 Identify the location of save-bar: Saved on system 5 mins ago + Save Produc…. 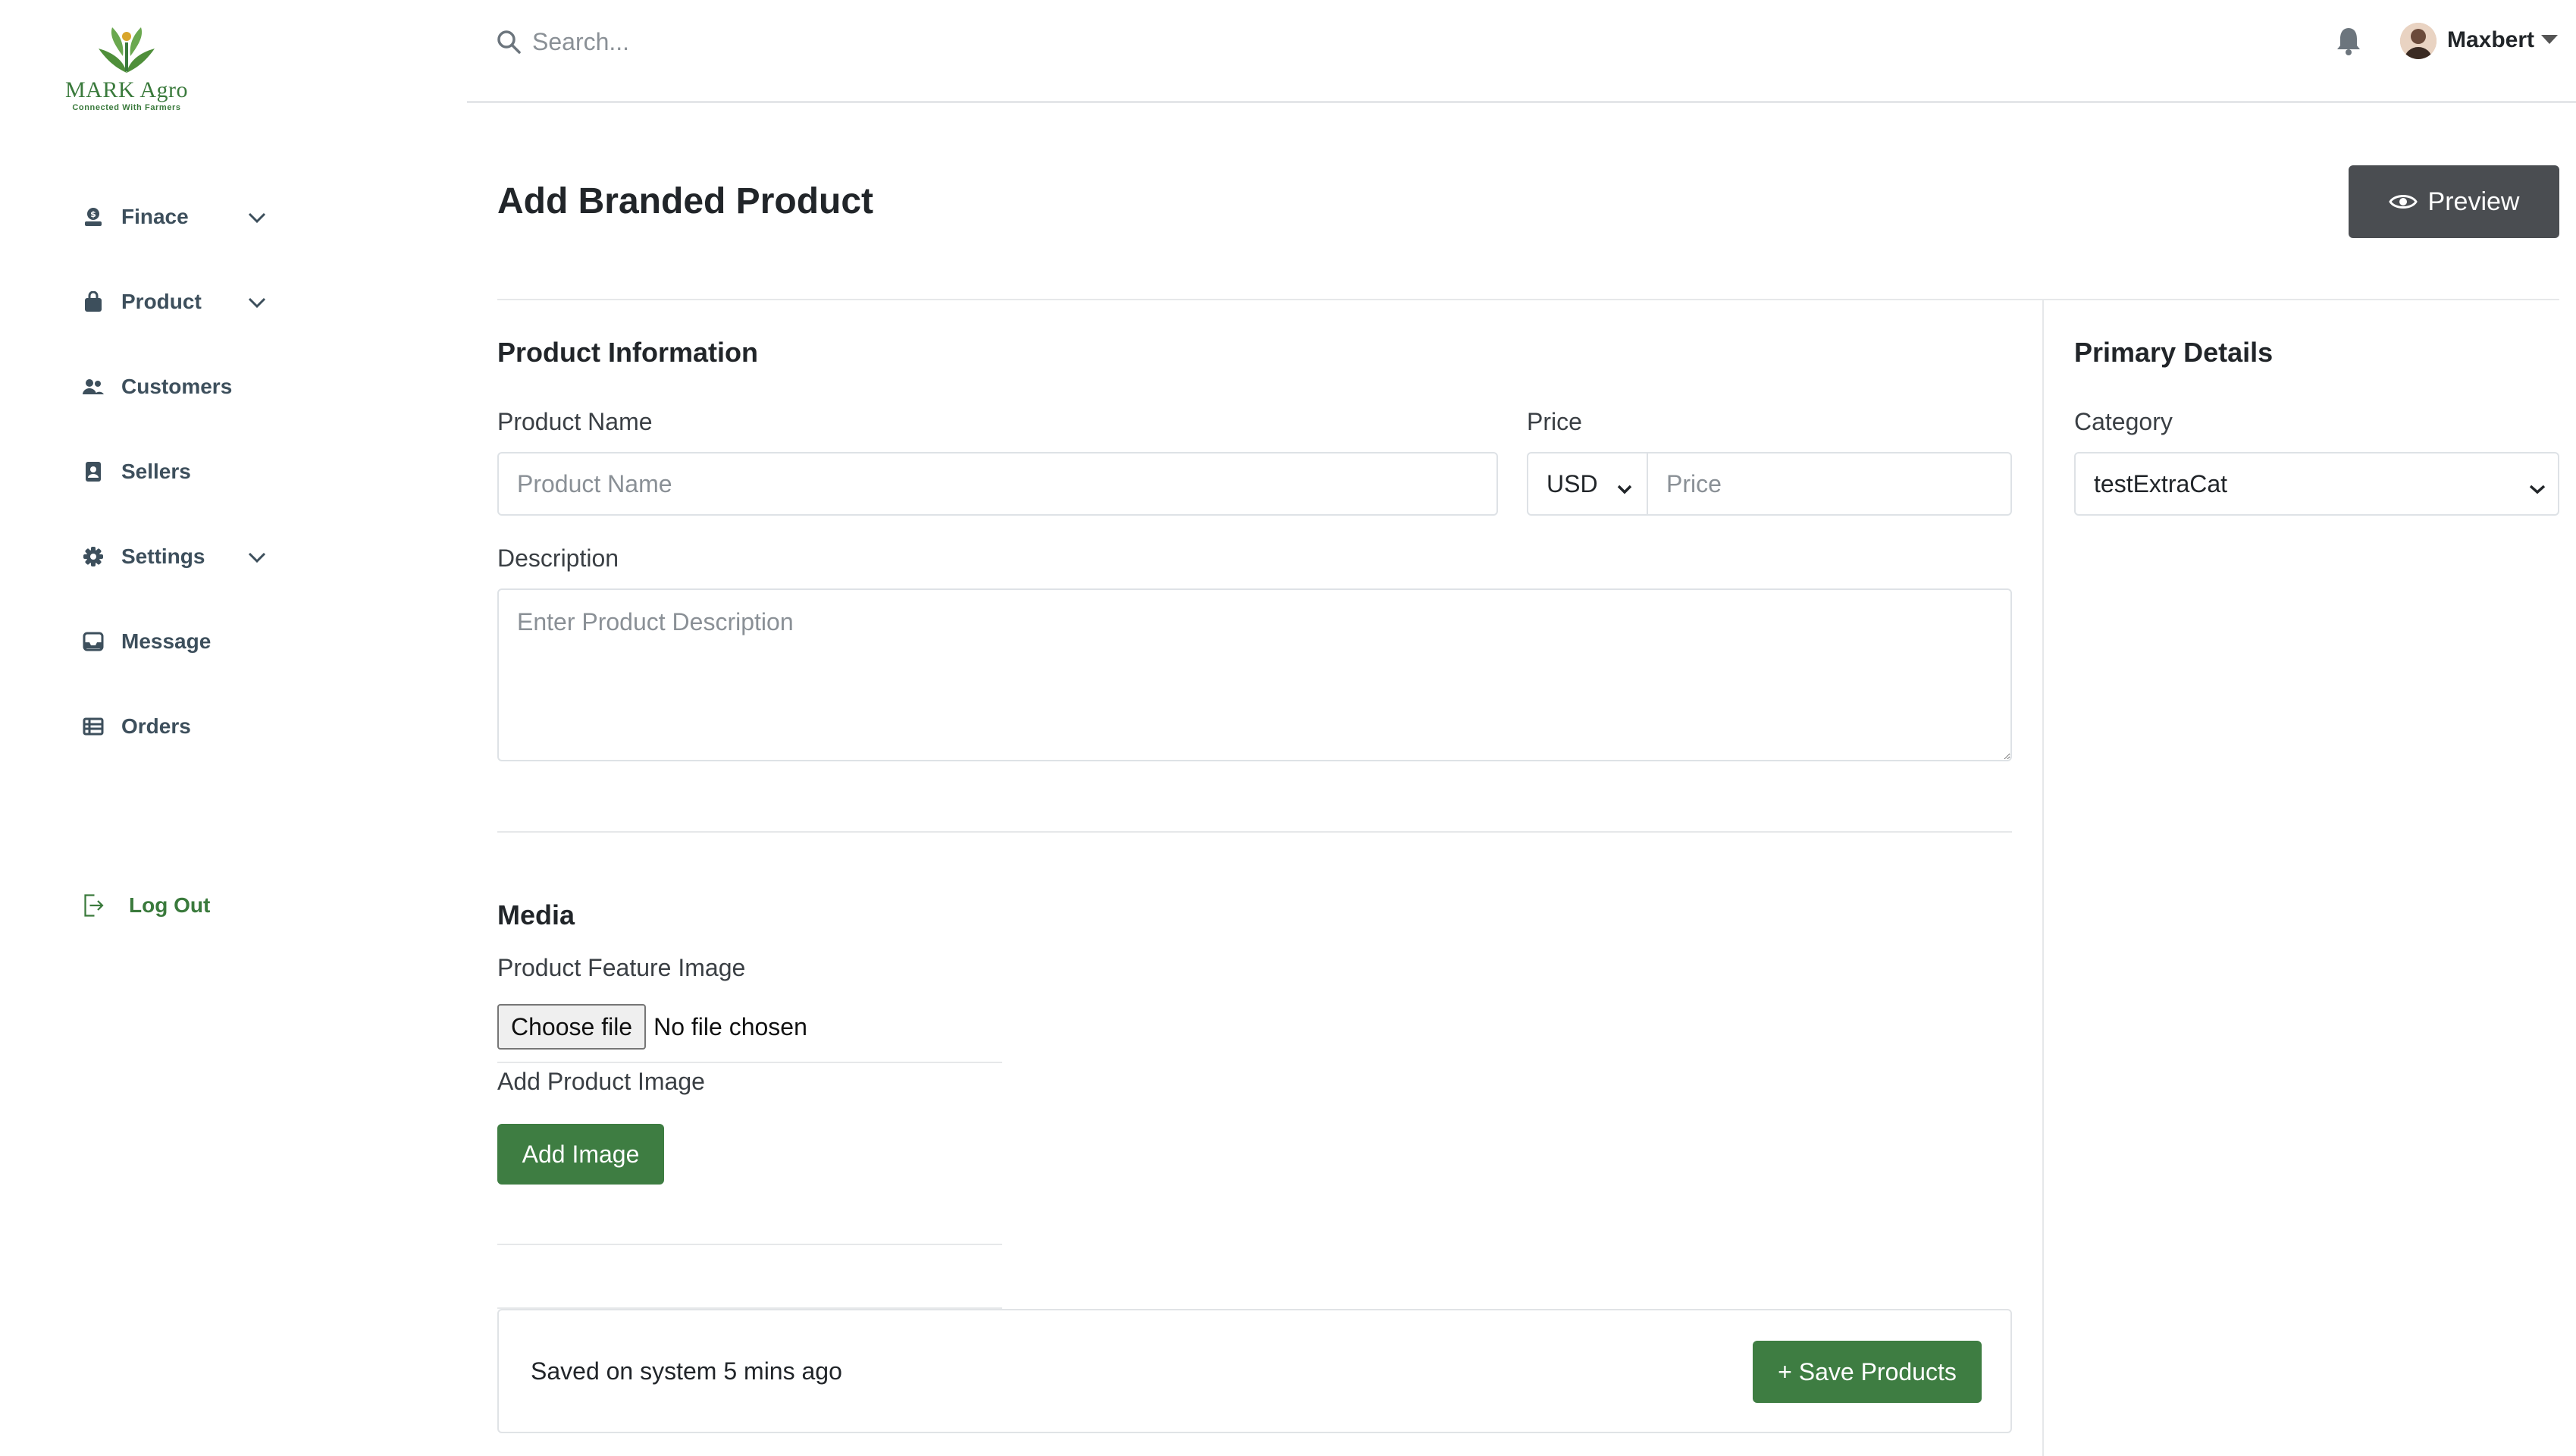
(1254, 1371).